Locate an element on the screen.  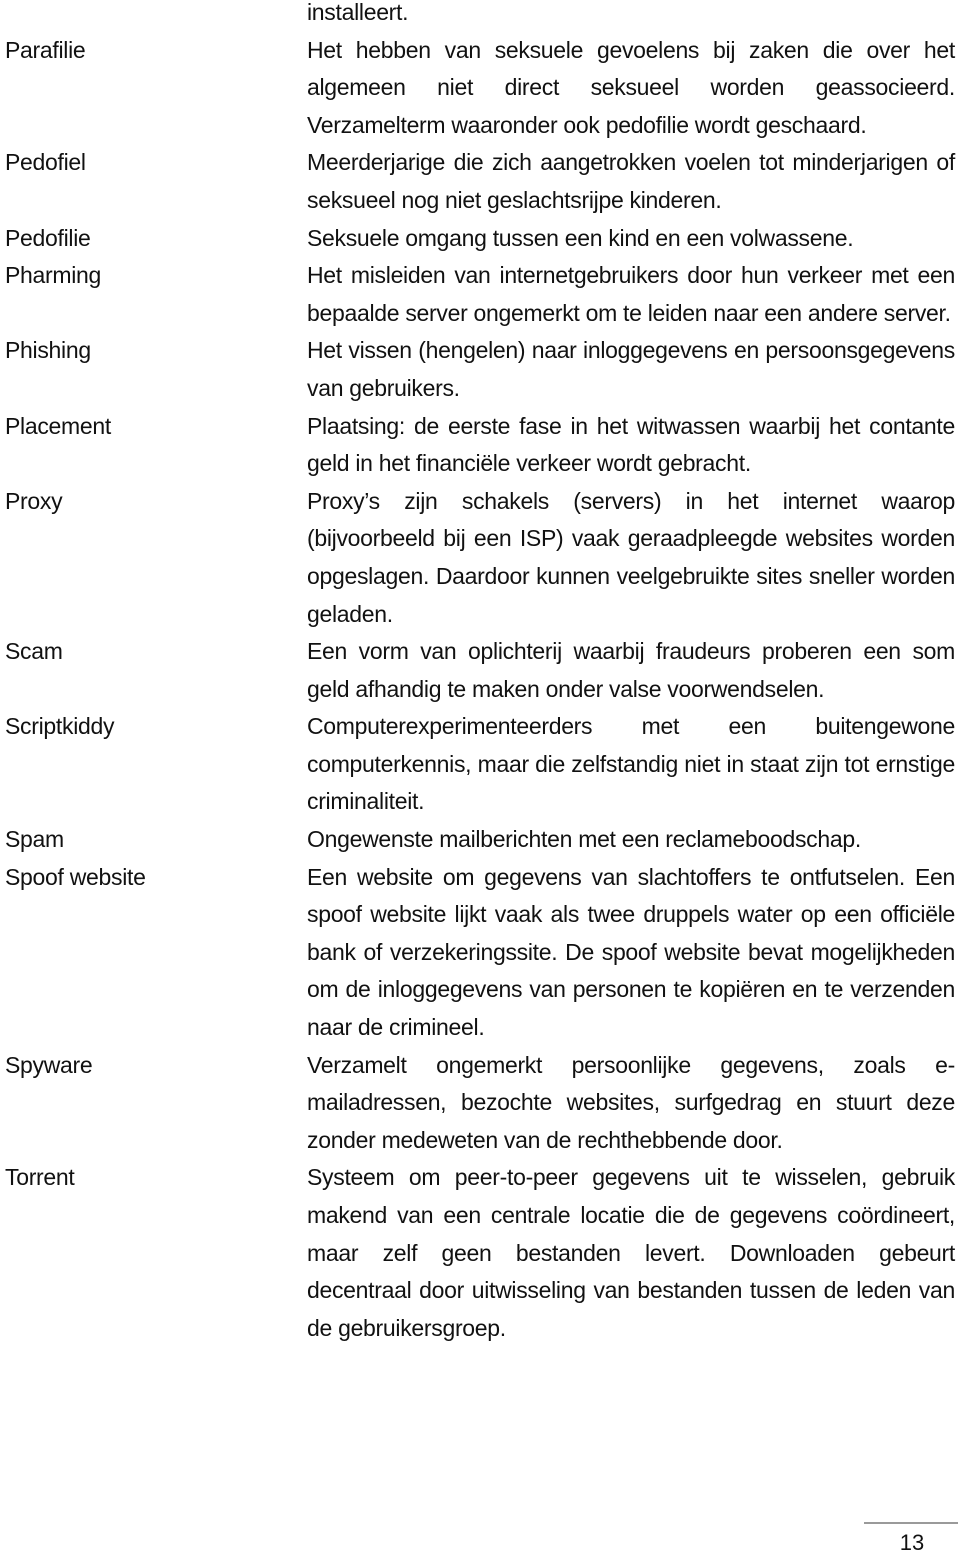
glossary-term: Pharming is located at coordinates (53, 275).